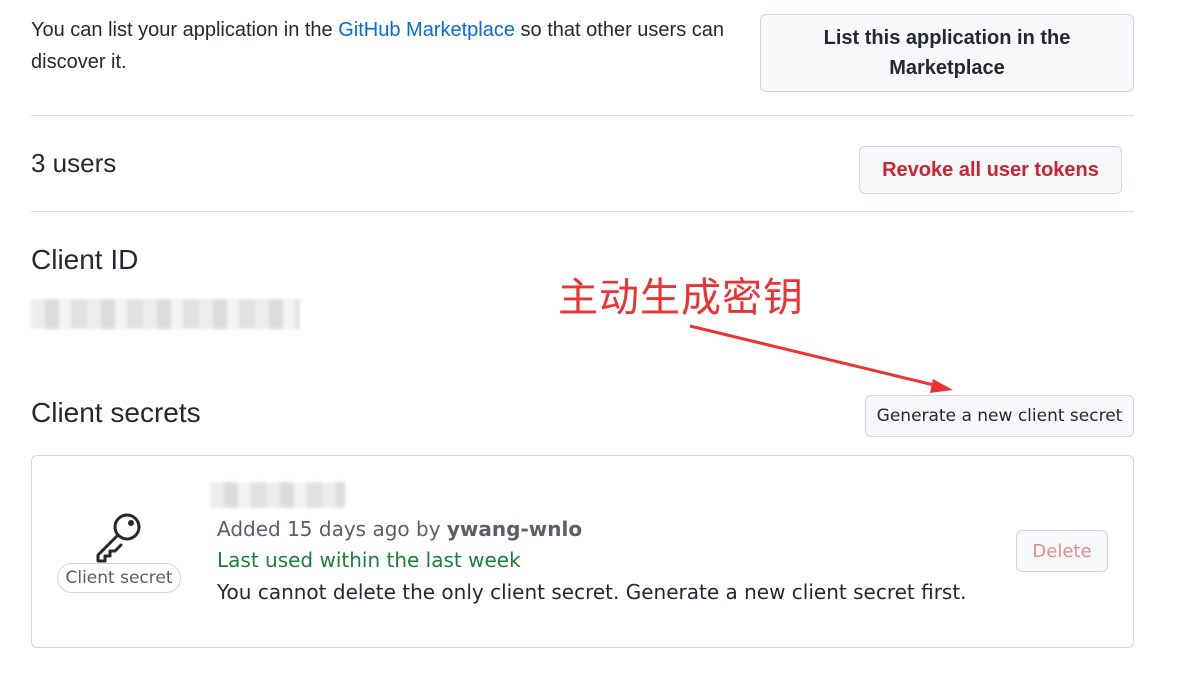 The width and height of the screenshot is (1186, 676). Describe the element at coordinates (947, 53) in the screenshot. I see `list-in-marketplace-button: List this application in the Marketplace` at that location.